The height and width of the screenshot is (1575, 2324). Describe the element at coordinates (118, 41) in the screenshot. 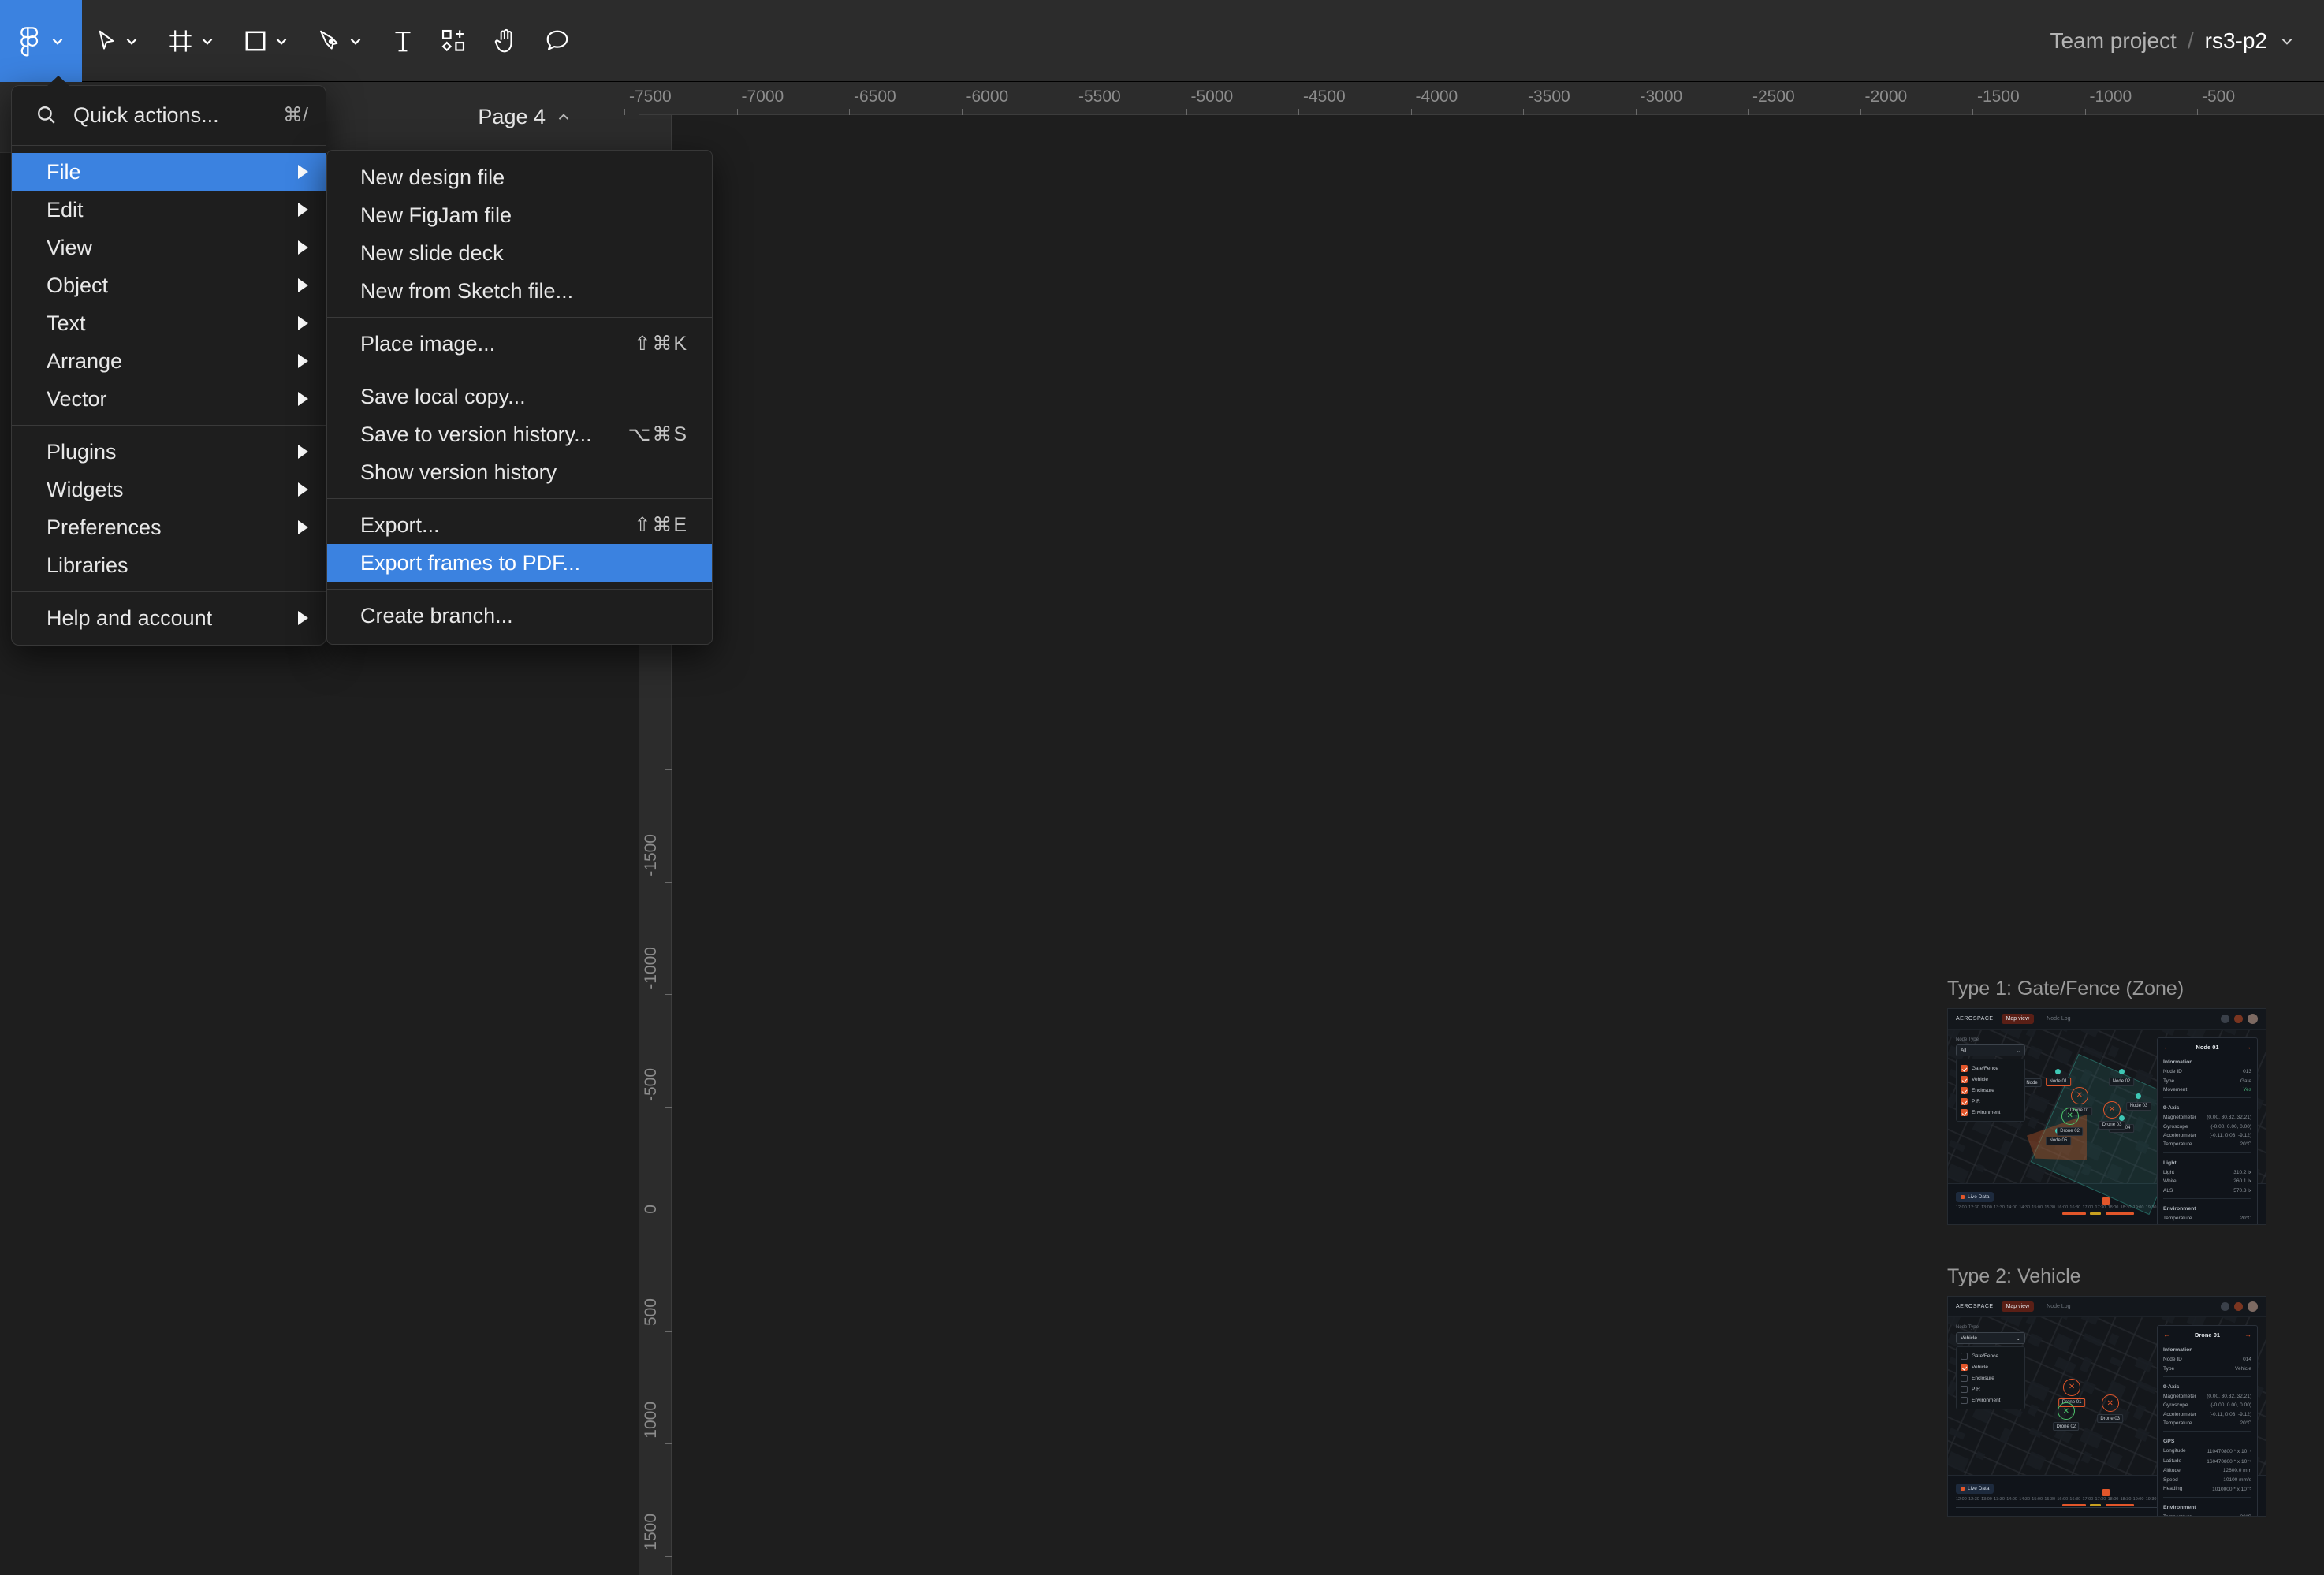

I see `move-tool-button` at that location.